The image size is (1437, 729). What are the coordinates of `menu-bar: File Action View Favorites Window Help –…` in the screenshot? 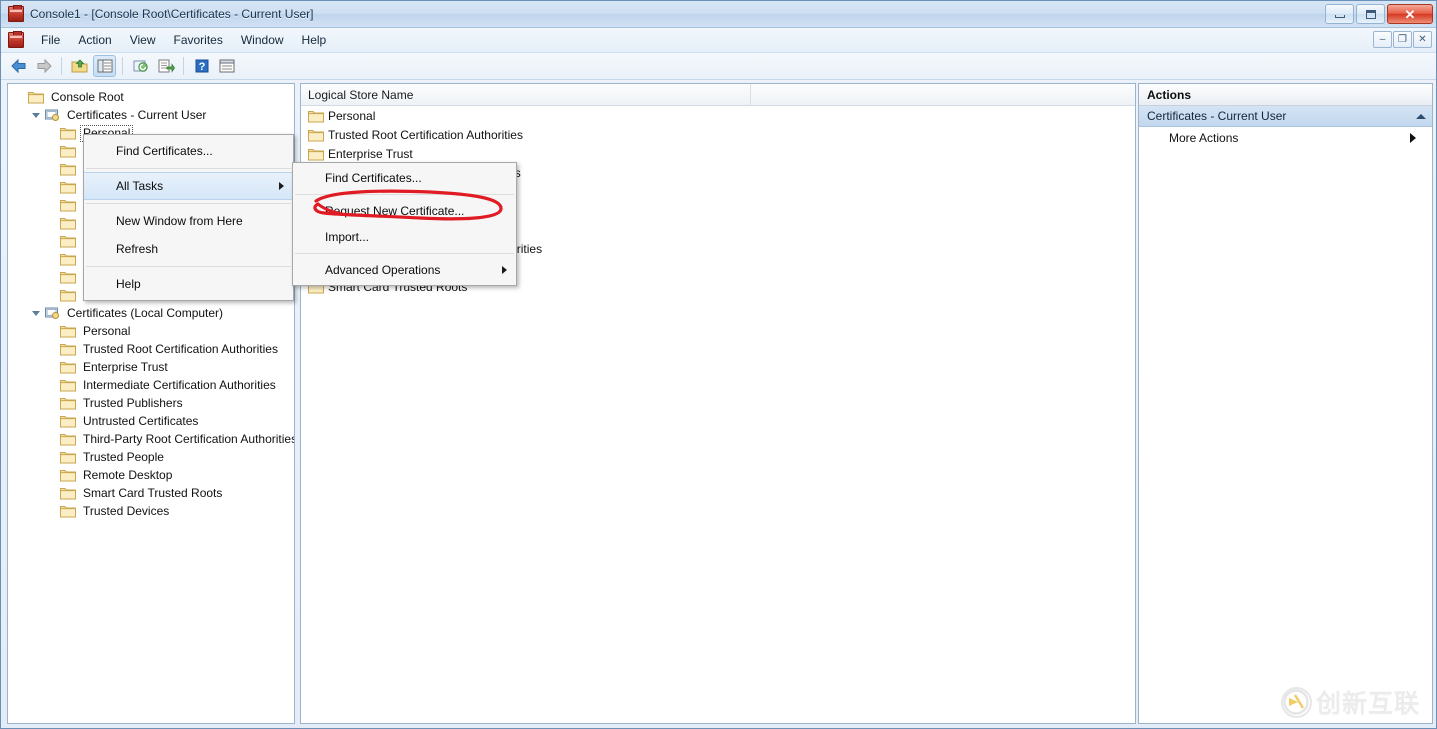 It's located at (718, 40).